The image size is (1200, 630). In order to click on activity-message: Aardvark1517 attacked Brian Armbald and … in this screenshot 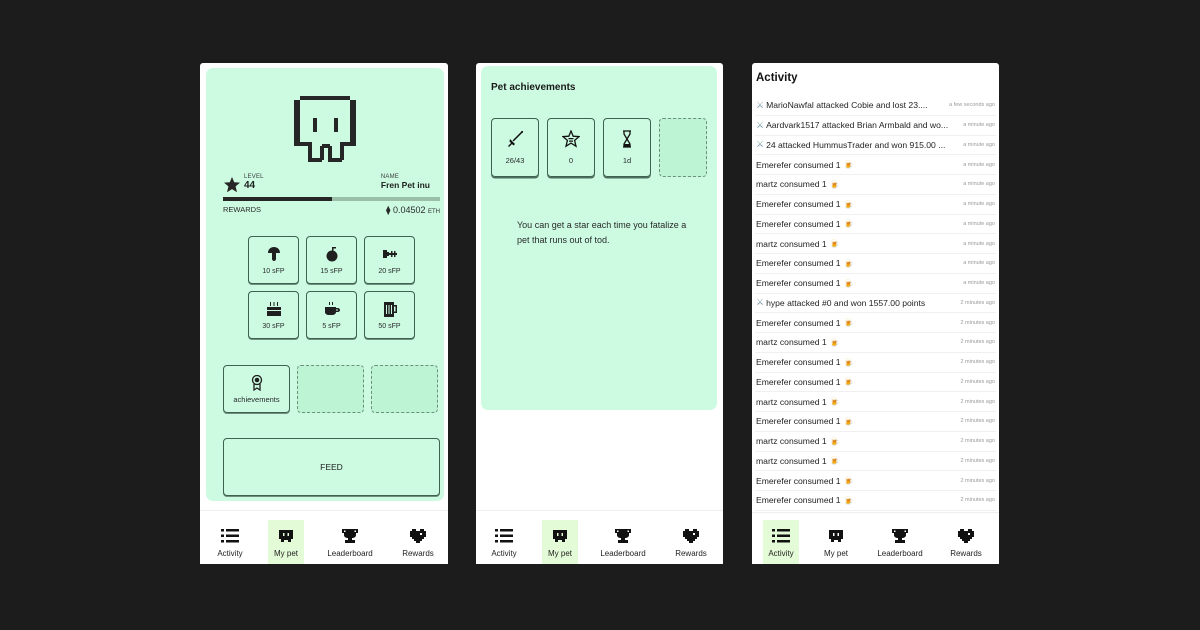, I will do `click(857, 125)`.